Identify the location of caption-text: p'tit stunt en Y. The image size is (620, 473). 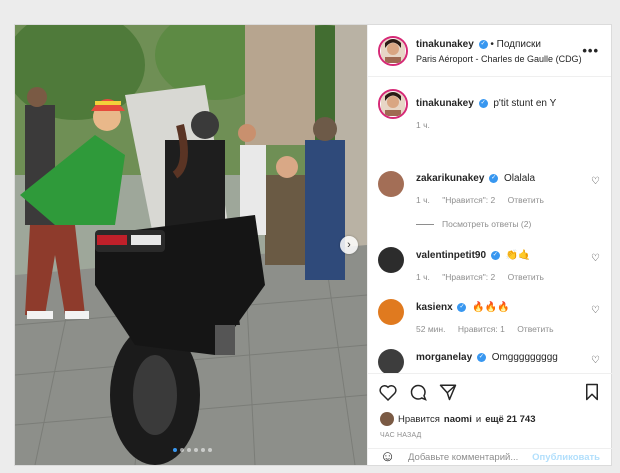
(525, 103).